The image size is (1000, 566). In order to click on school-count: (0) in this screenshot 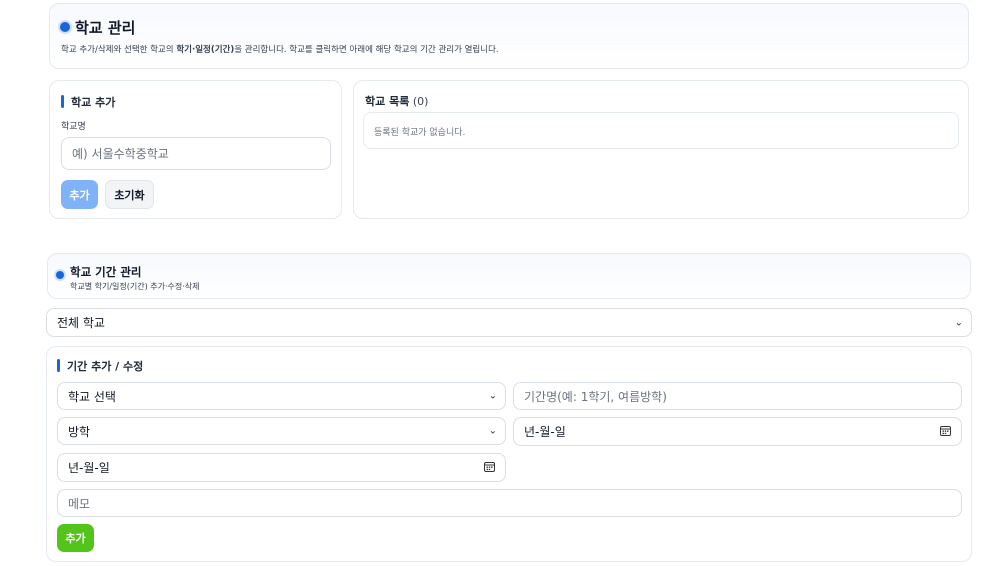, I will do `click(420, 101)`.